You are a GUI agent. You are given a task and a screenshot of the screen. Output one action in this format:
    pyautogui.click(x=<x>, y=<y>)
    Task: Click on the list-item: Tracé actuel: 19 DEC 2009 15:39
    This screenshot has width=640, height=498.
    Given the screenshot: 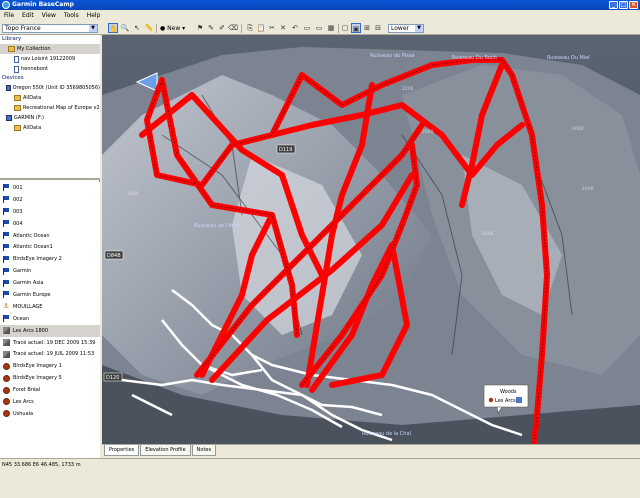 What is the action you would take?
    pyautogui.click(x=50, y=343)
    